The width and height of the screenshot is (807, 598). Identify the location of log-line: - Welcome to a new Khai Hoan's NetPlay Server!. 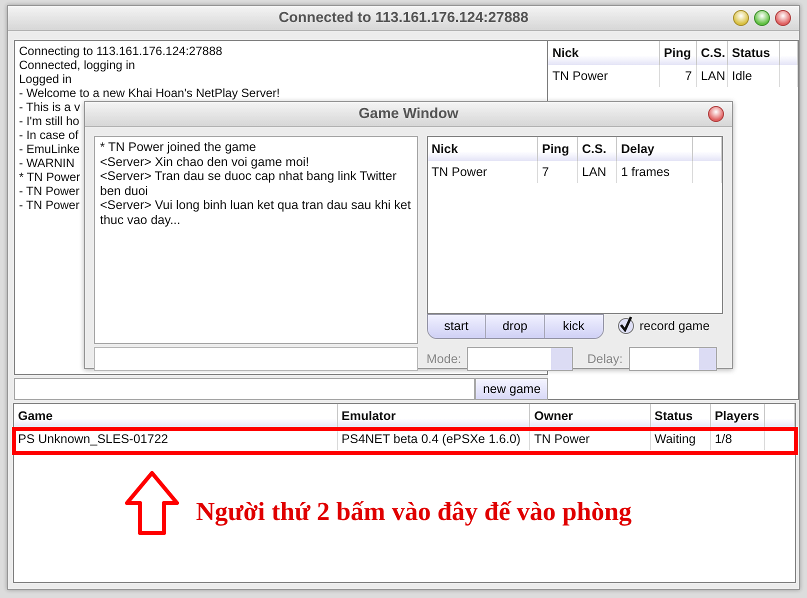
(149, 93).